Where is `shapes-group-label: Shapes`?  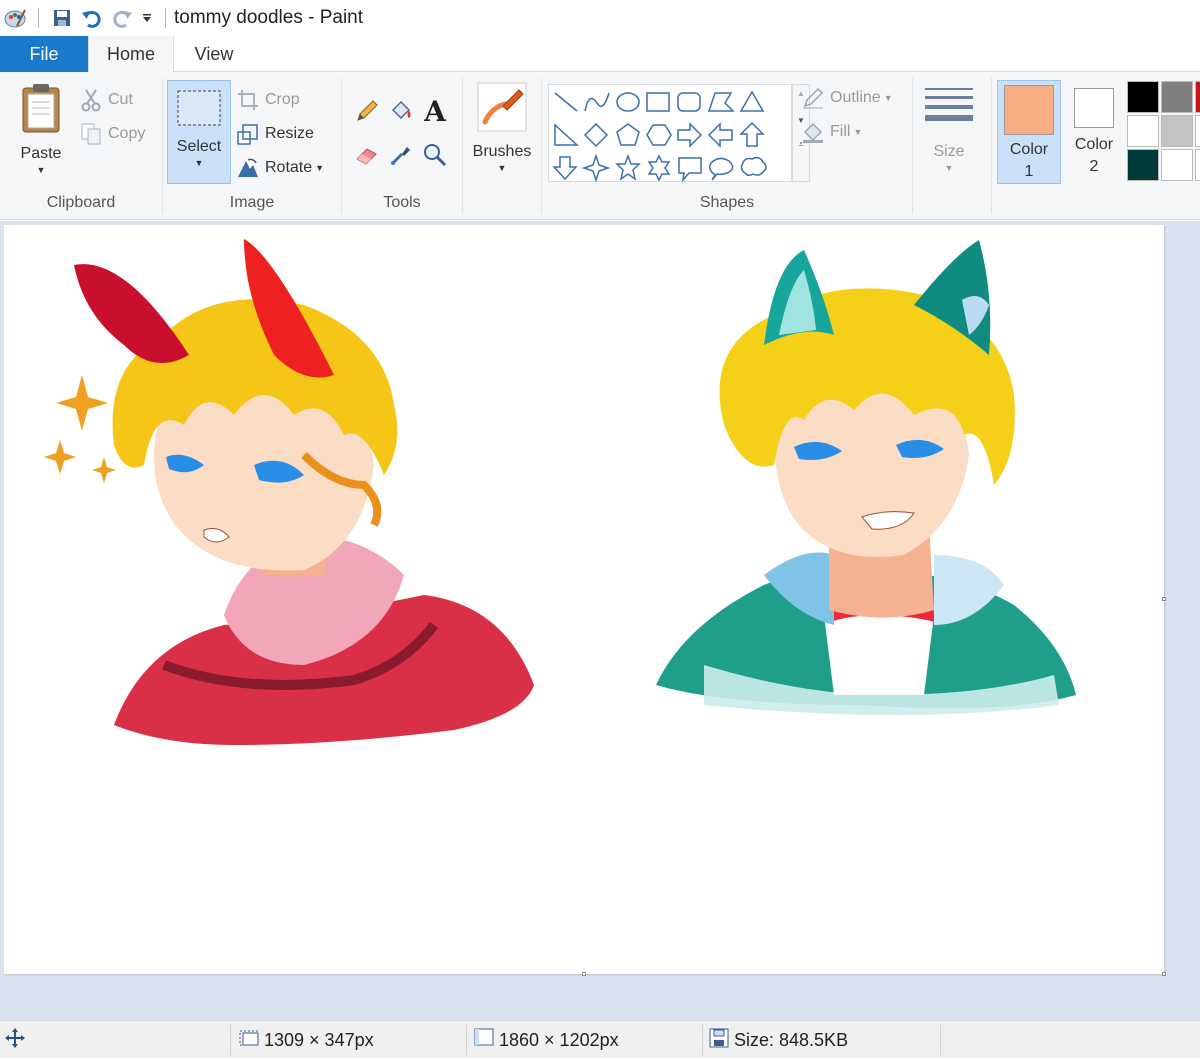
shapes-group-label: Shapes is located at coordinates (727, 202).